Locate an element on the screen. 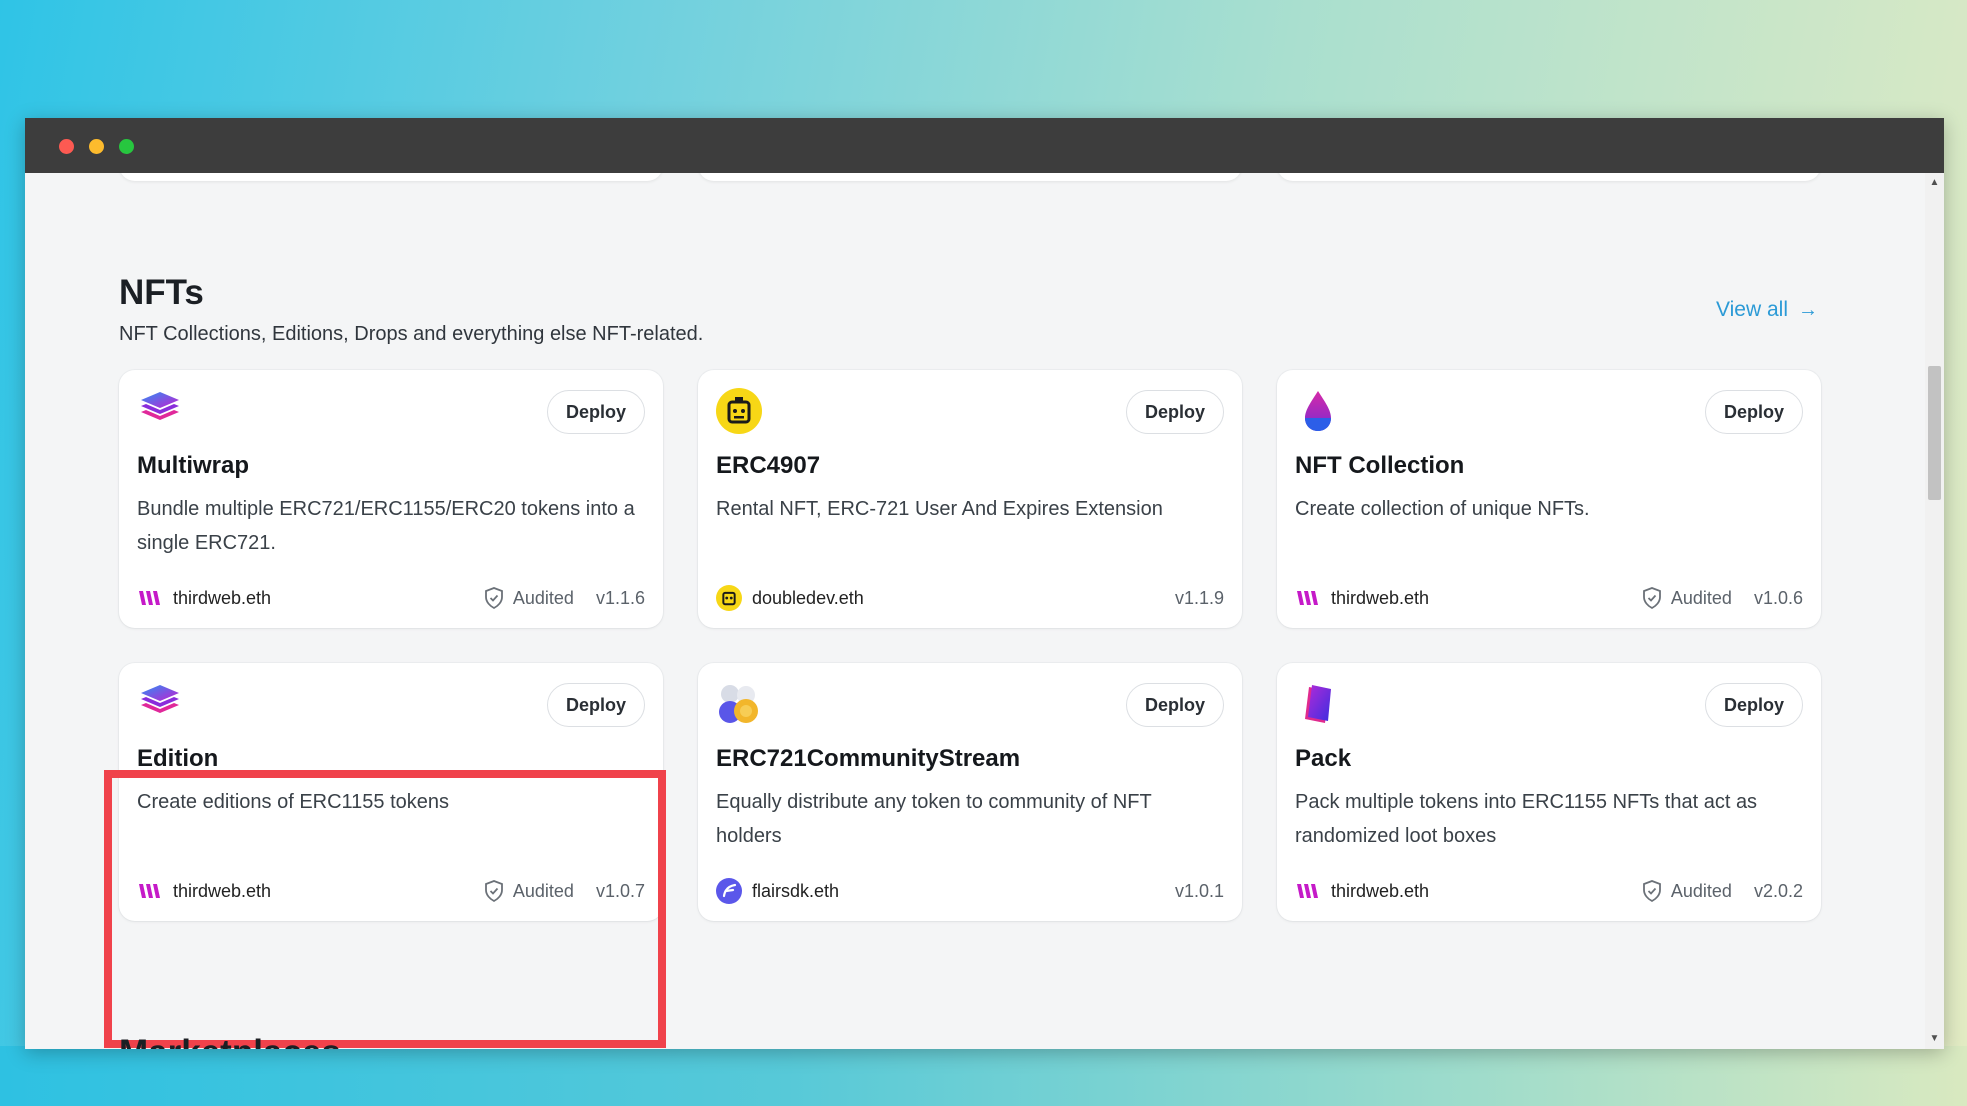  version-label: v1.1.9 is located at coordinates (1199, 597).